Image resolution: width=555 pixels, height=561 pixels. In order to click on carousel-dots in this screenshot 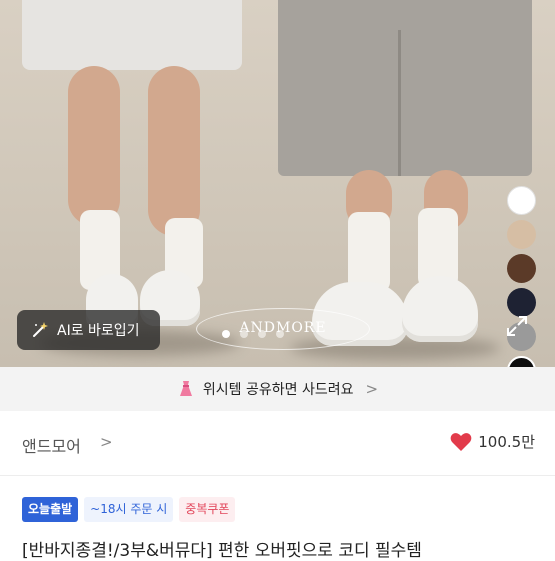, I will do `click(253, 334)`.